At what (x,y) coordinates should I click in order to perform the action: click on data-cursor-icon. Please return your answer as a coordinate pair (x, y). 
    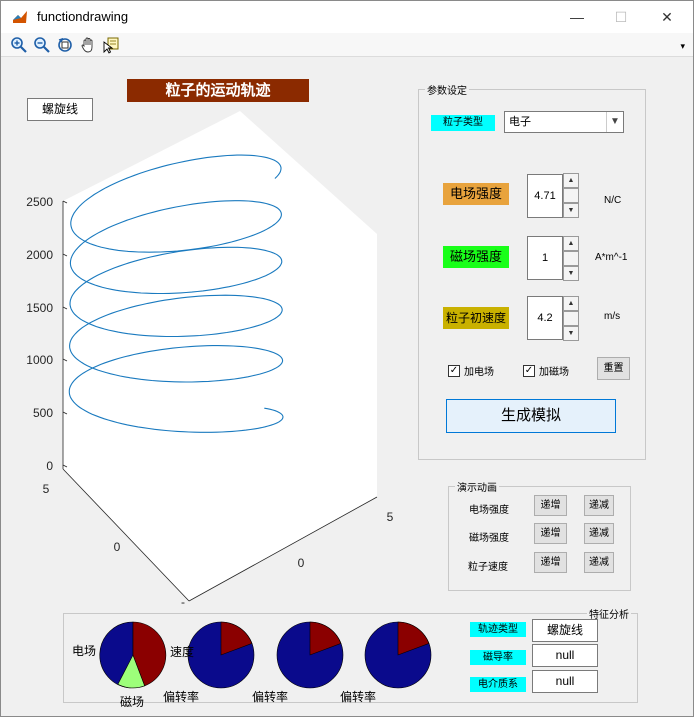
    Looking at the image, I should click on (111, 45).